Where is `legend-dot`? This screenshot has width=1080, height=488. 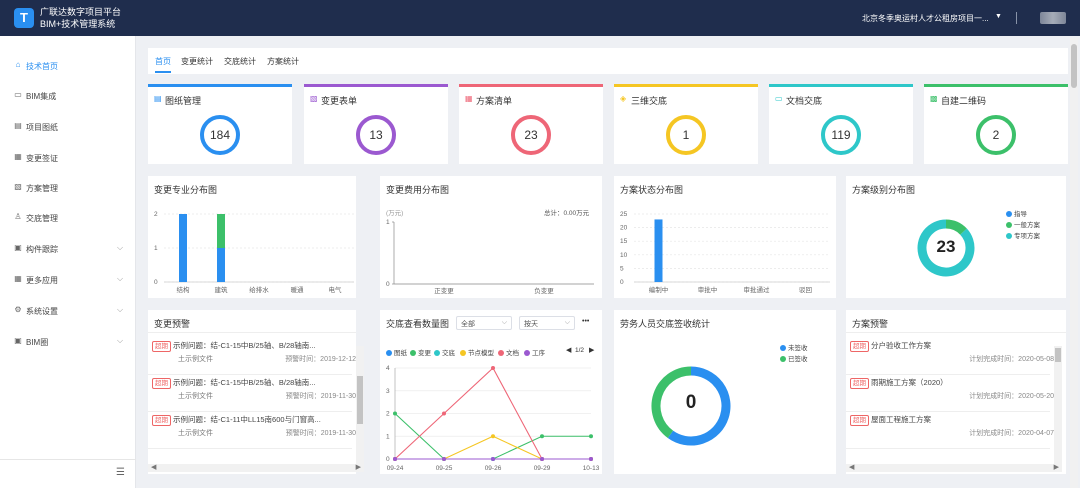
legend-dot is located at coordinates (783, 348).